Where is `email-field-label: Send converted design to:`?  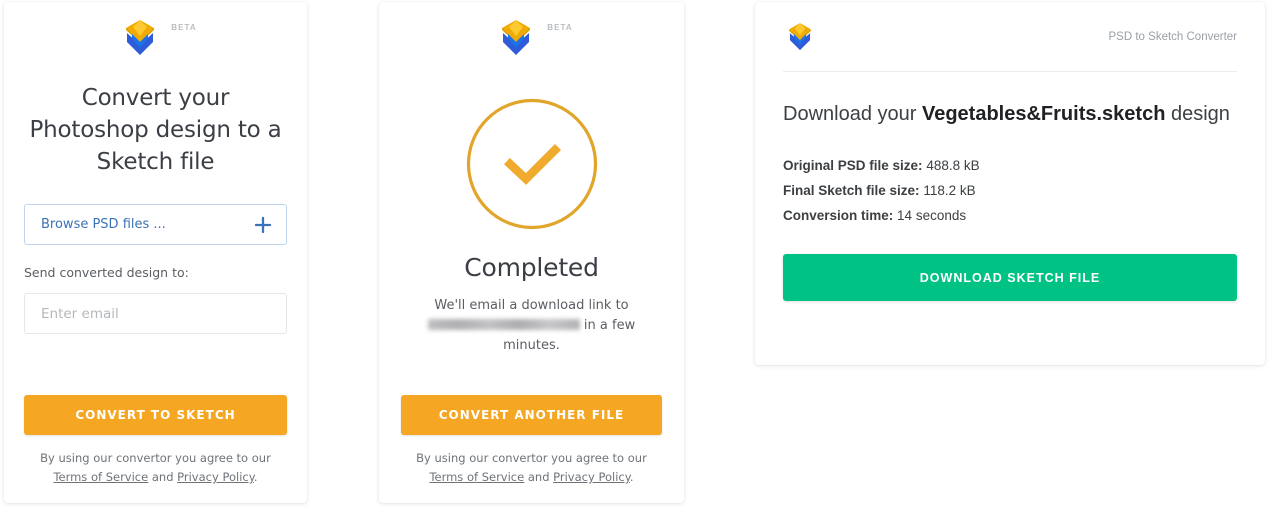
email-field-label: Send converted design to: is located at coordinates (106, 272).